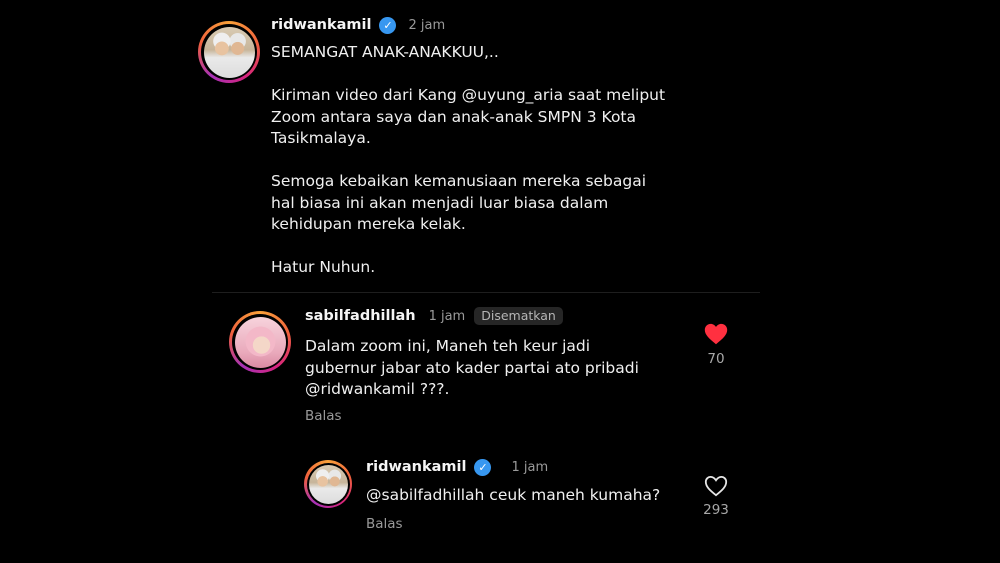 This screenshot has width=1000, height=563. Describe the element at coordinates (716, 359) in the screenshot. I see `comment-like-count: 70` at that location.